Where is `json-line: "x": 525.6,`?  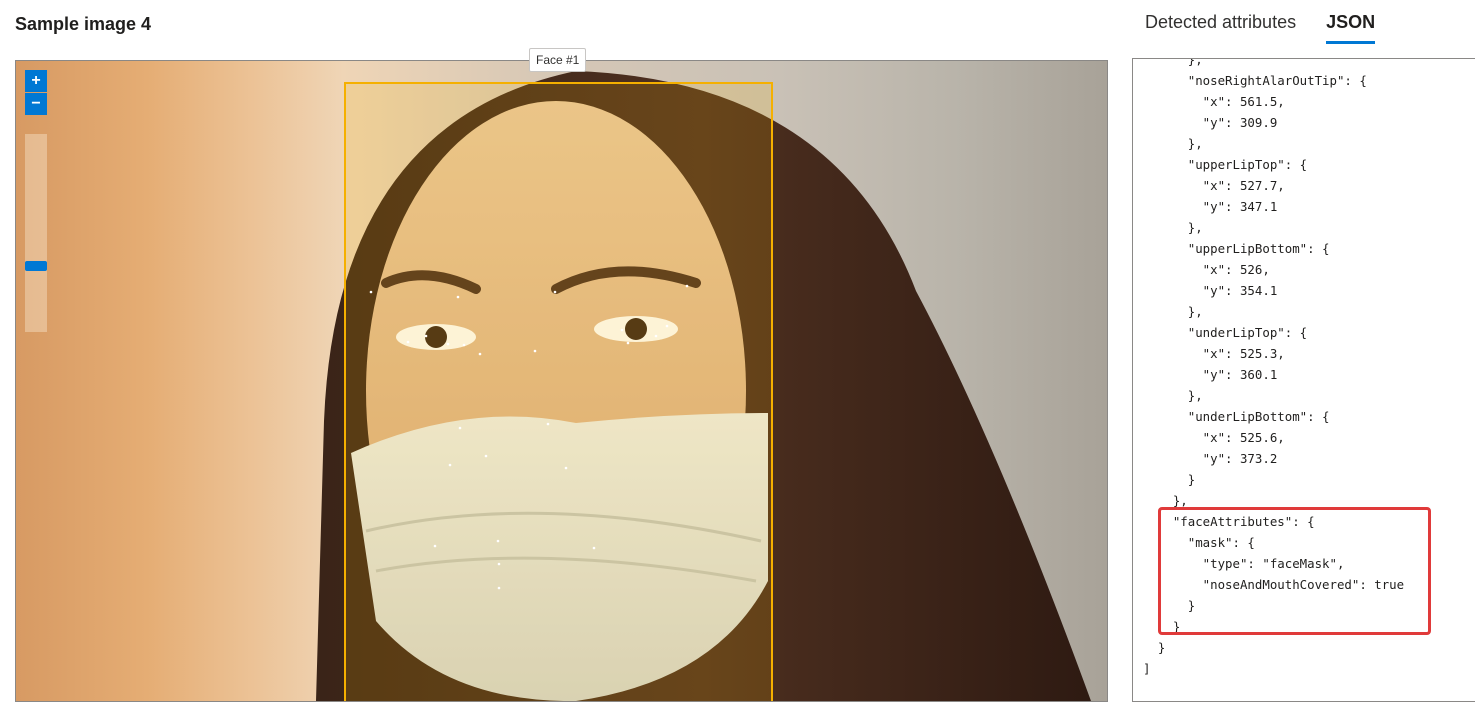 json-line: "x": 525.6, is located at coordinates (1214, 437).